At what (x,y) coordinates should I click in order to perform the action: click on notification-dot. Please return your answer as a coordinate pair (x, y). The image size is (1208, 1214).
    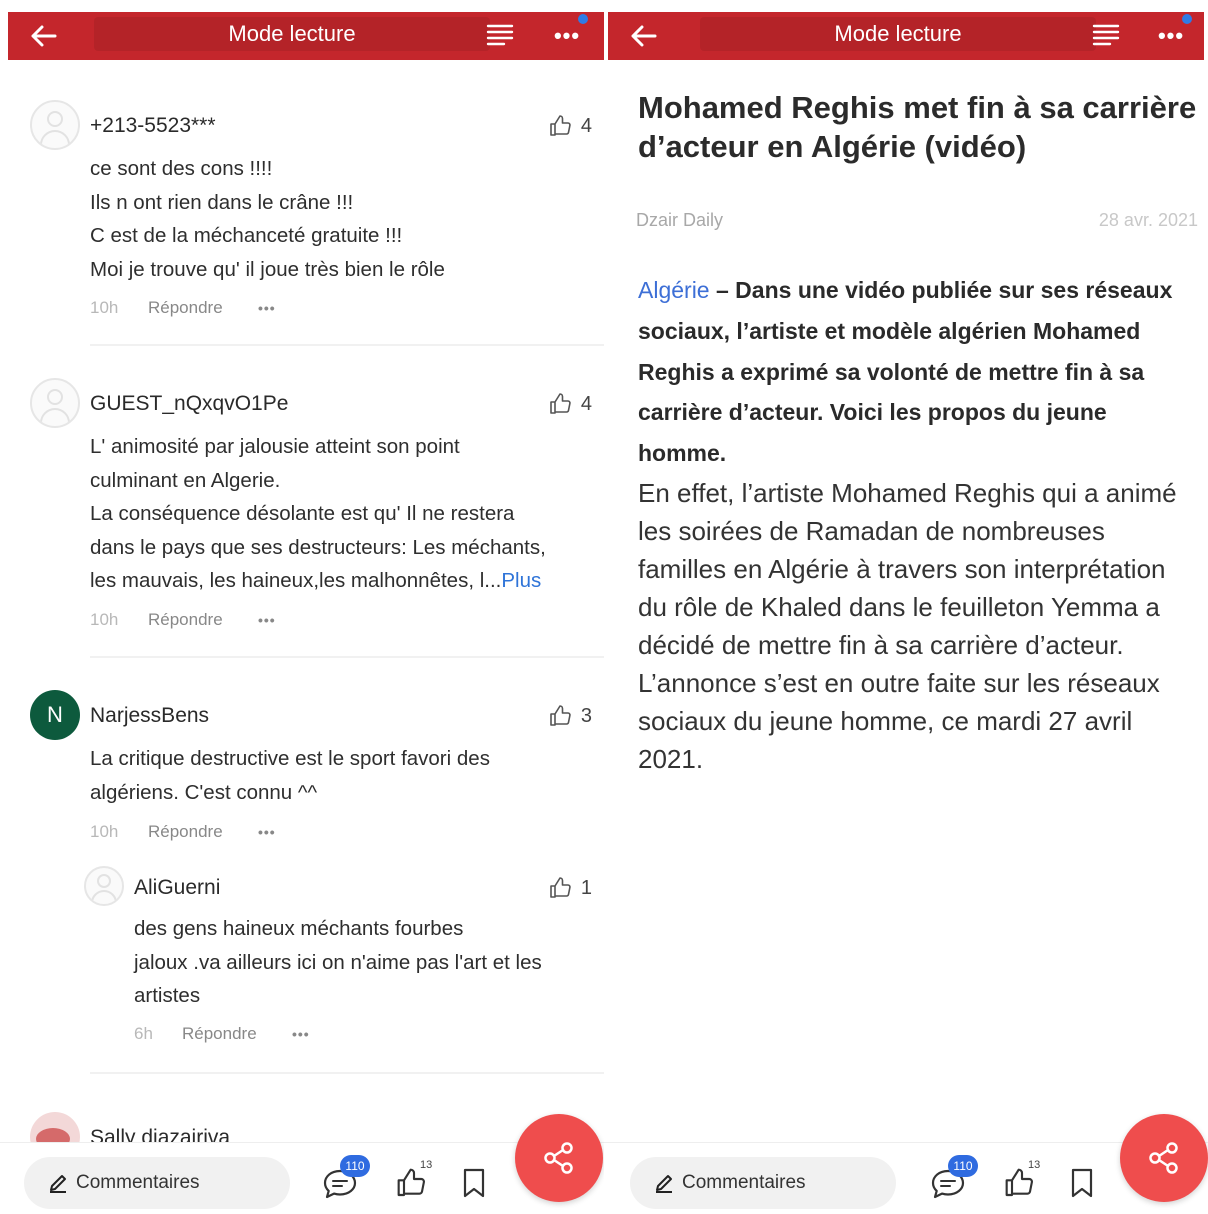
    Looking at the image, I should click on (1187, 19).